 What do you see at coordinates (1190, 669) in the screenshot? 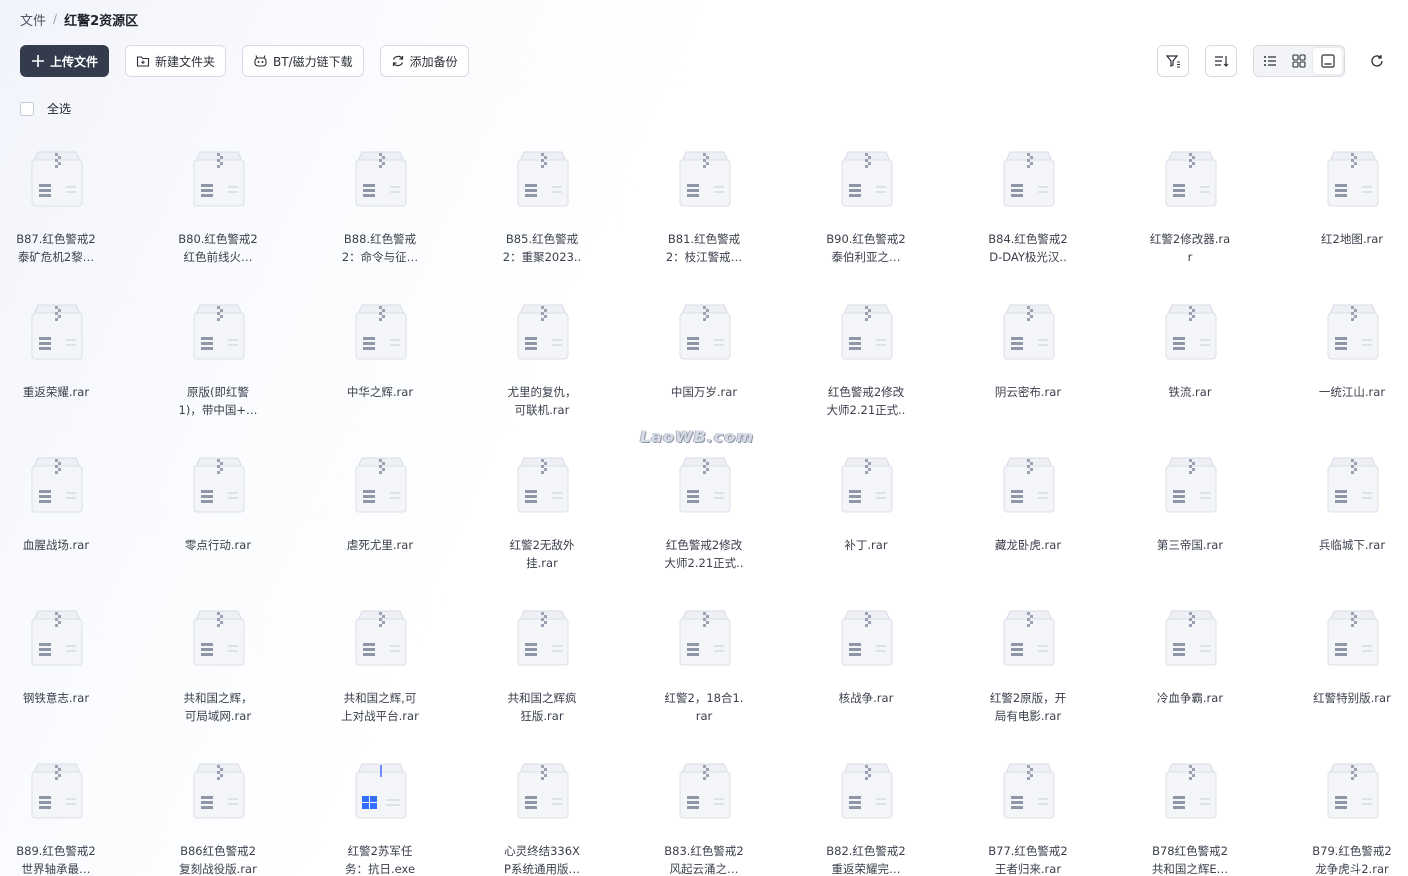
I see `file-item: 冷血争霸.rar` at bounding box center [1190, 669].